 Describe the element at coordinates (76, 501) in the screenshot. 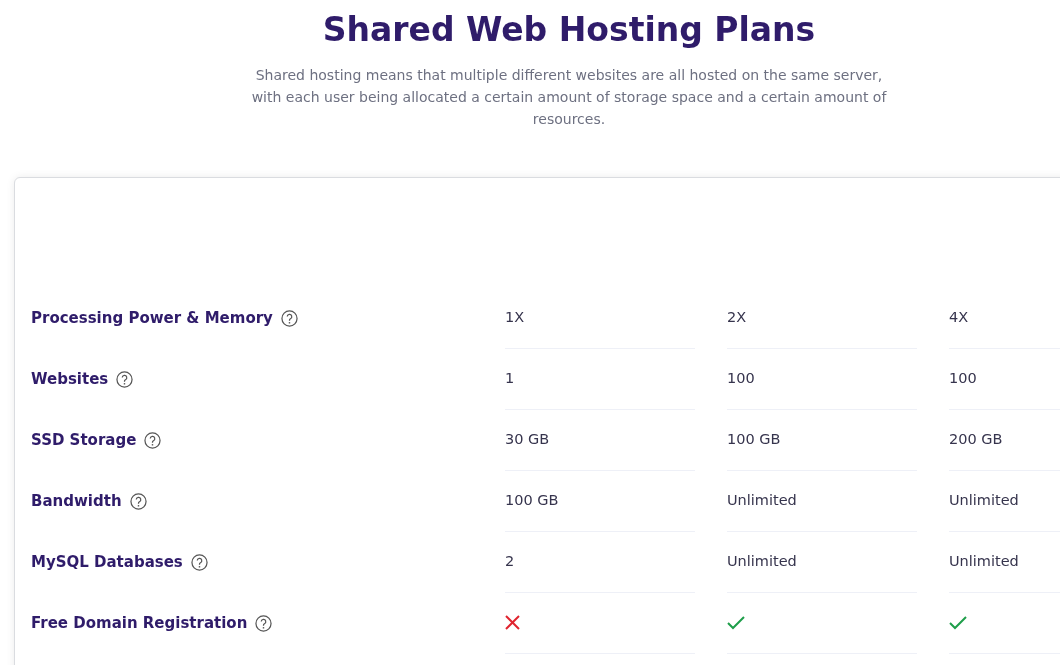

I see `feature-label: Bandwidth` at that location.